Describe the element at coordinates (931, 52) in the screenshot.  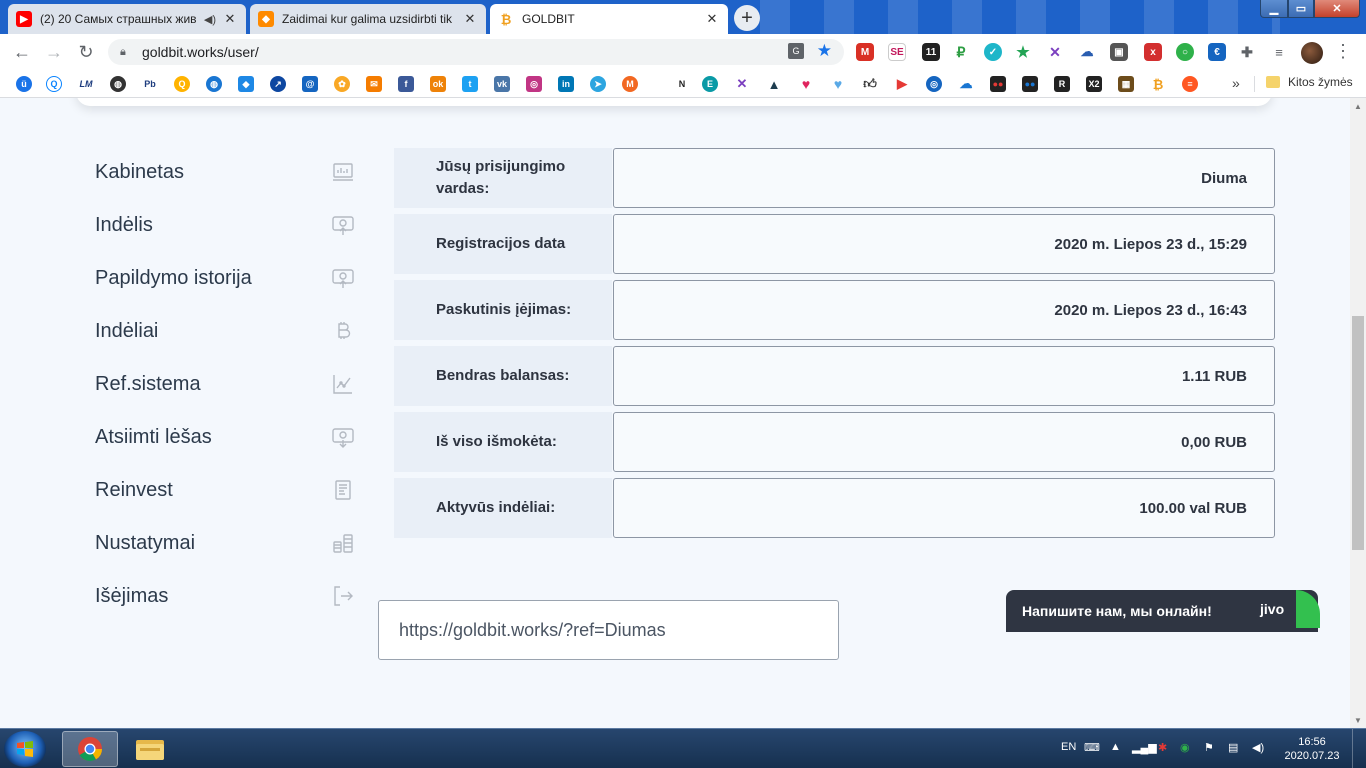
I see `calendar-extension-icon: 11` at that location.